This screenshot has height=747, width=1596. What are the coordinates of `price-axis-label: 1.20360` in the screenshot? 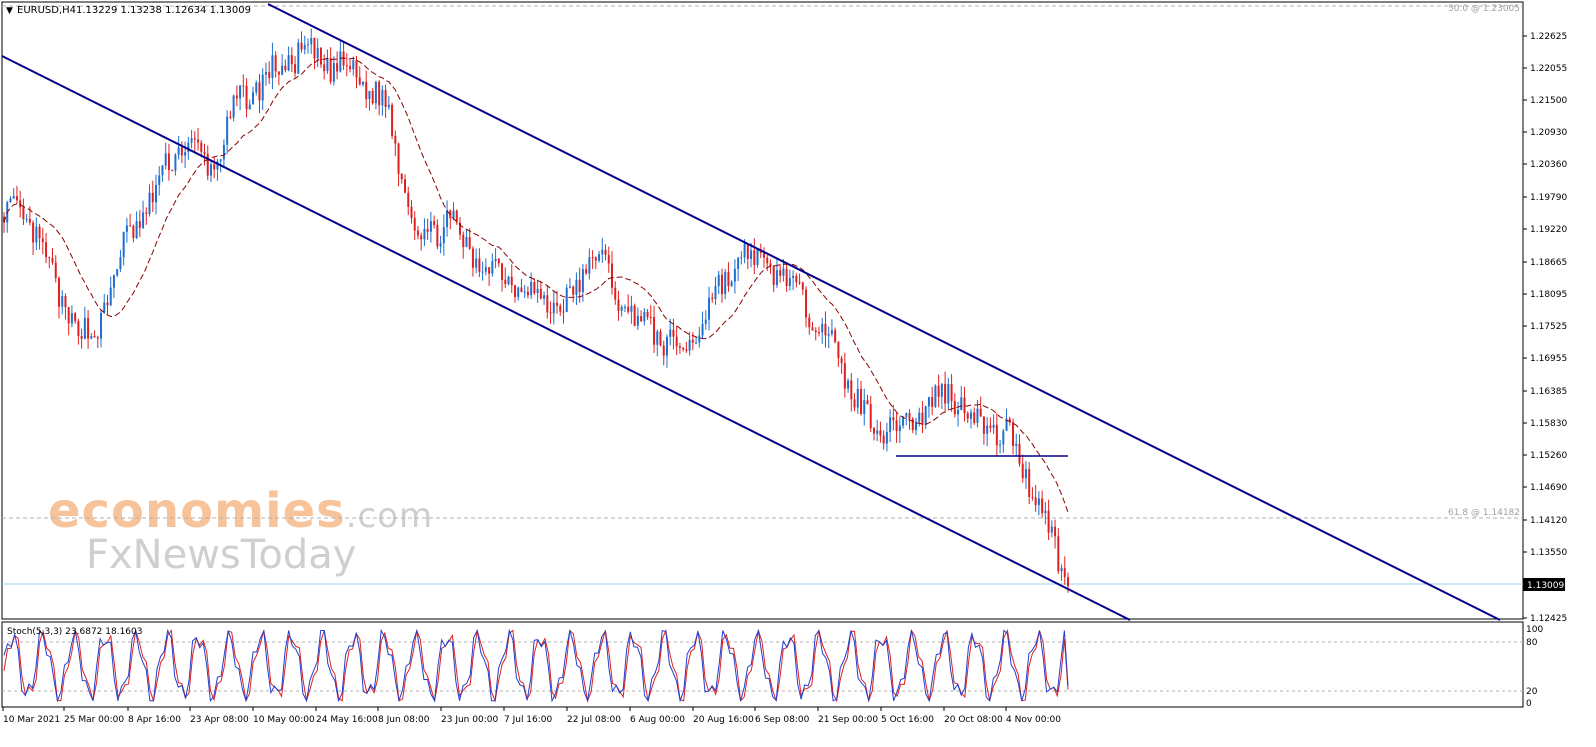 It's located at (1548, 165).